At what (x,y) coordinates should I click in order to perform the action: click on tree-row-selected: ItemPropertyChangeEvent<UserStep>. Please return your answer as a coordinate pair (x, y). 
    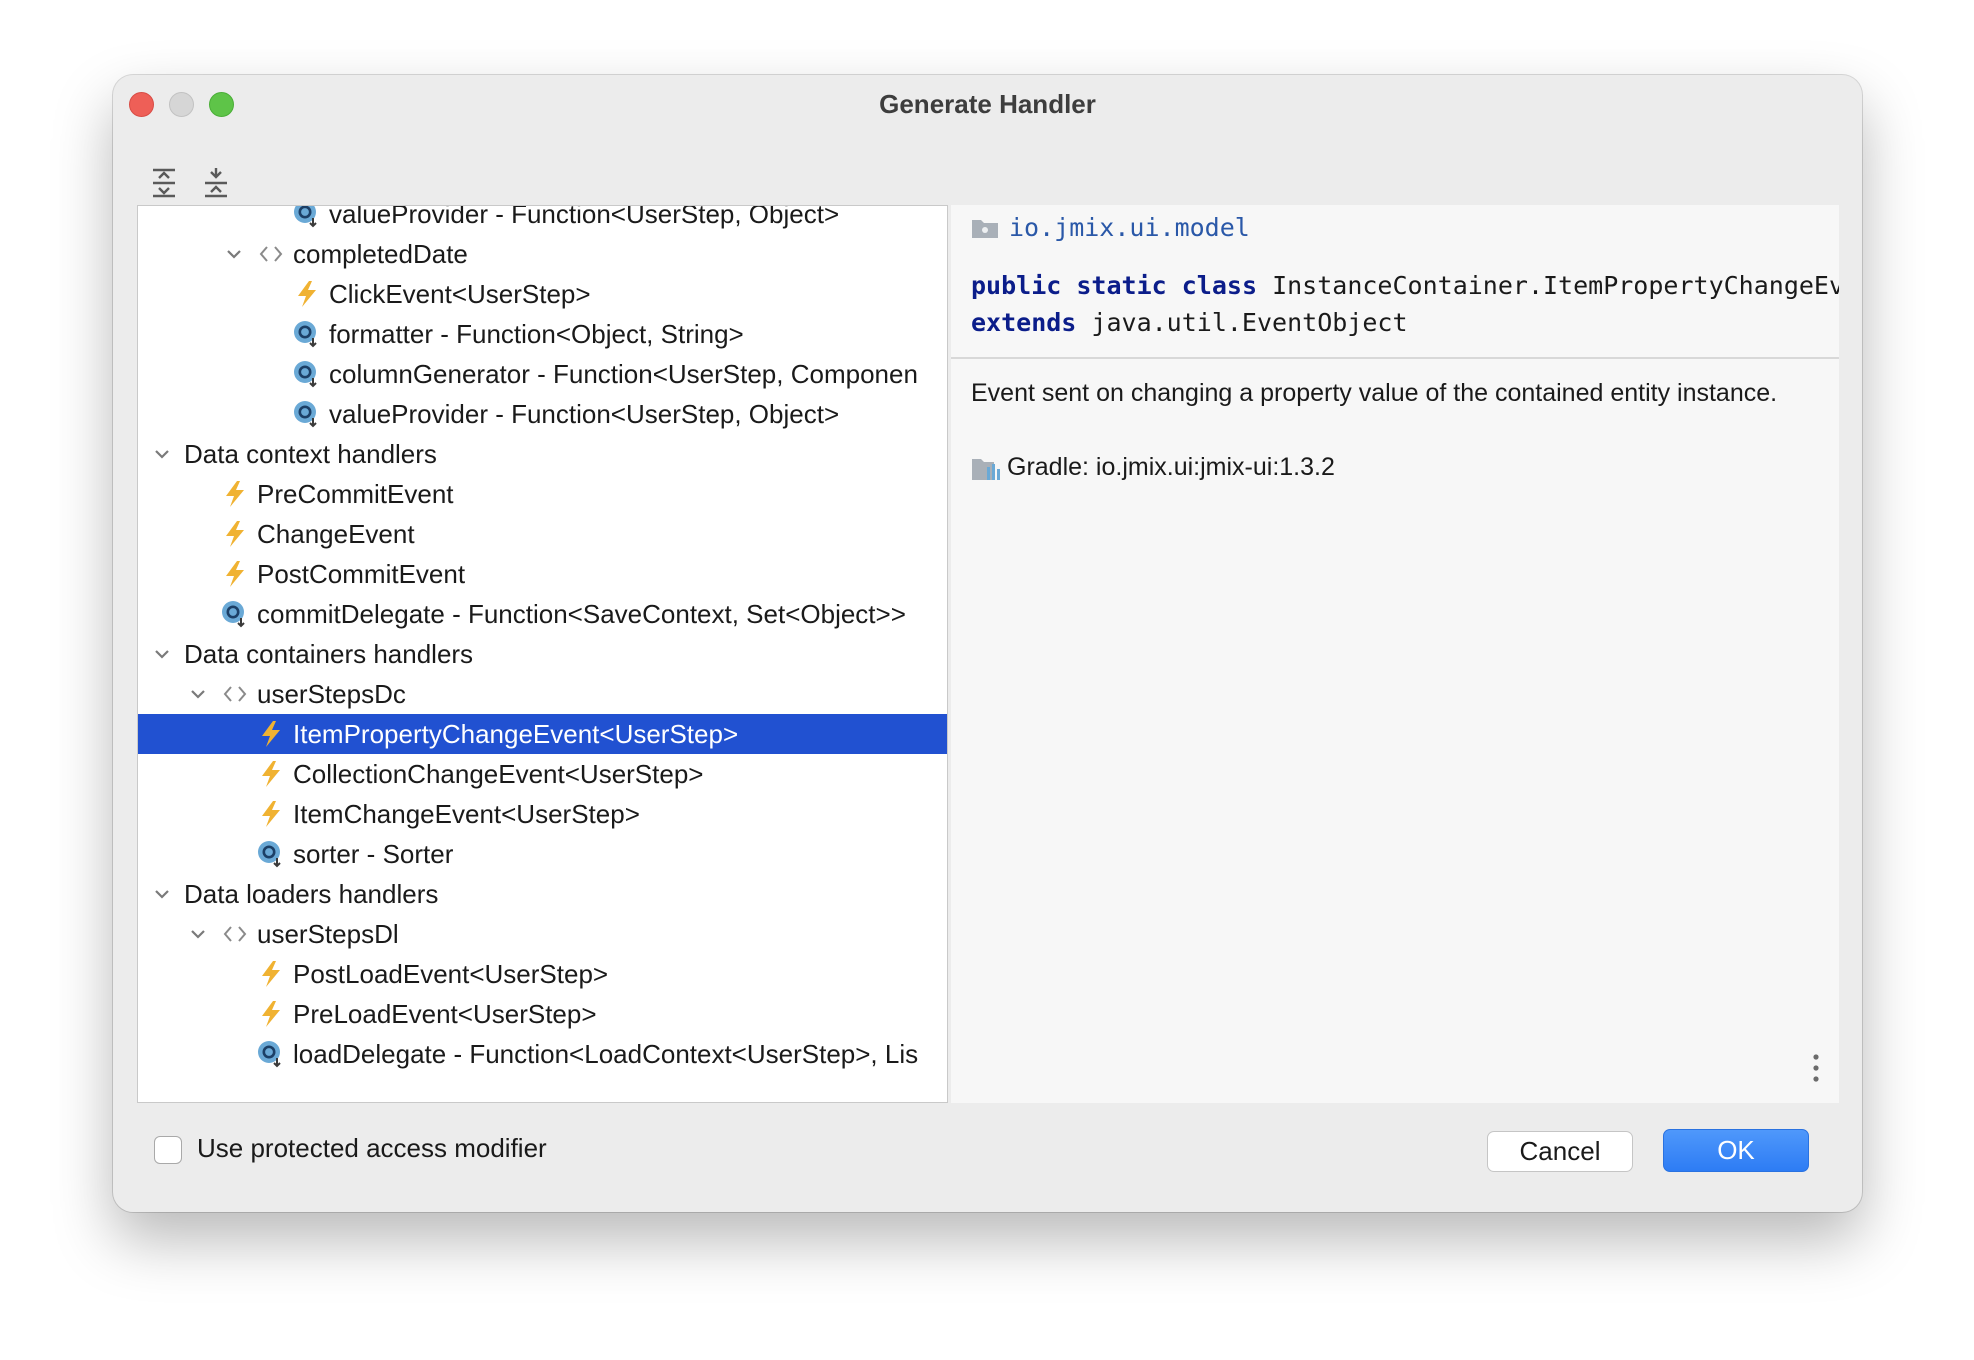
    Looking at the image, I should click on (542, 734).